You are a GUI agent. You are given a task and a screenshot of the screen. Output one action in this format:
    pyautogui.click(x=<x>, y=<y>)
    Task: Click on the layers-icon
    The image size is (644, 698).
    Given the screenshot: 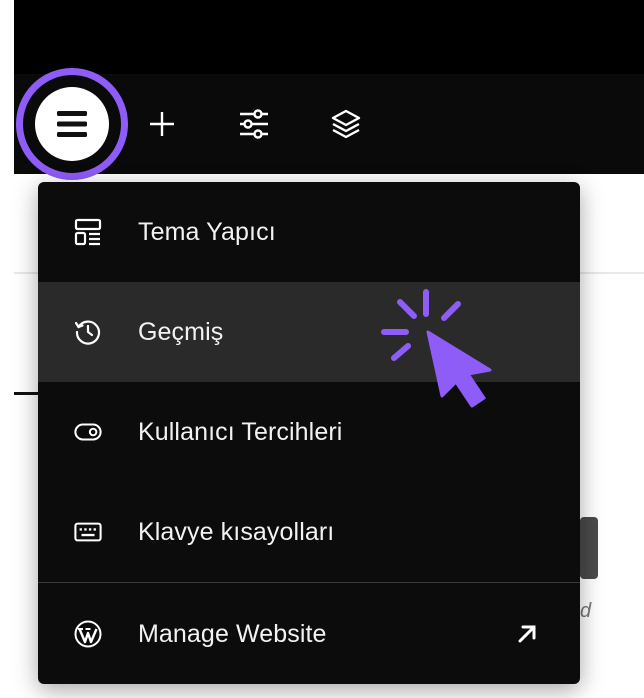 What is the action you would take?
    pyautogui.click(x=346, y=124)
    